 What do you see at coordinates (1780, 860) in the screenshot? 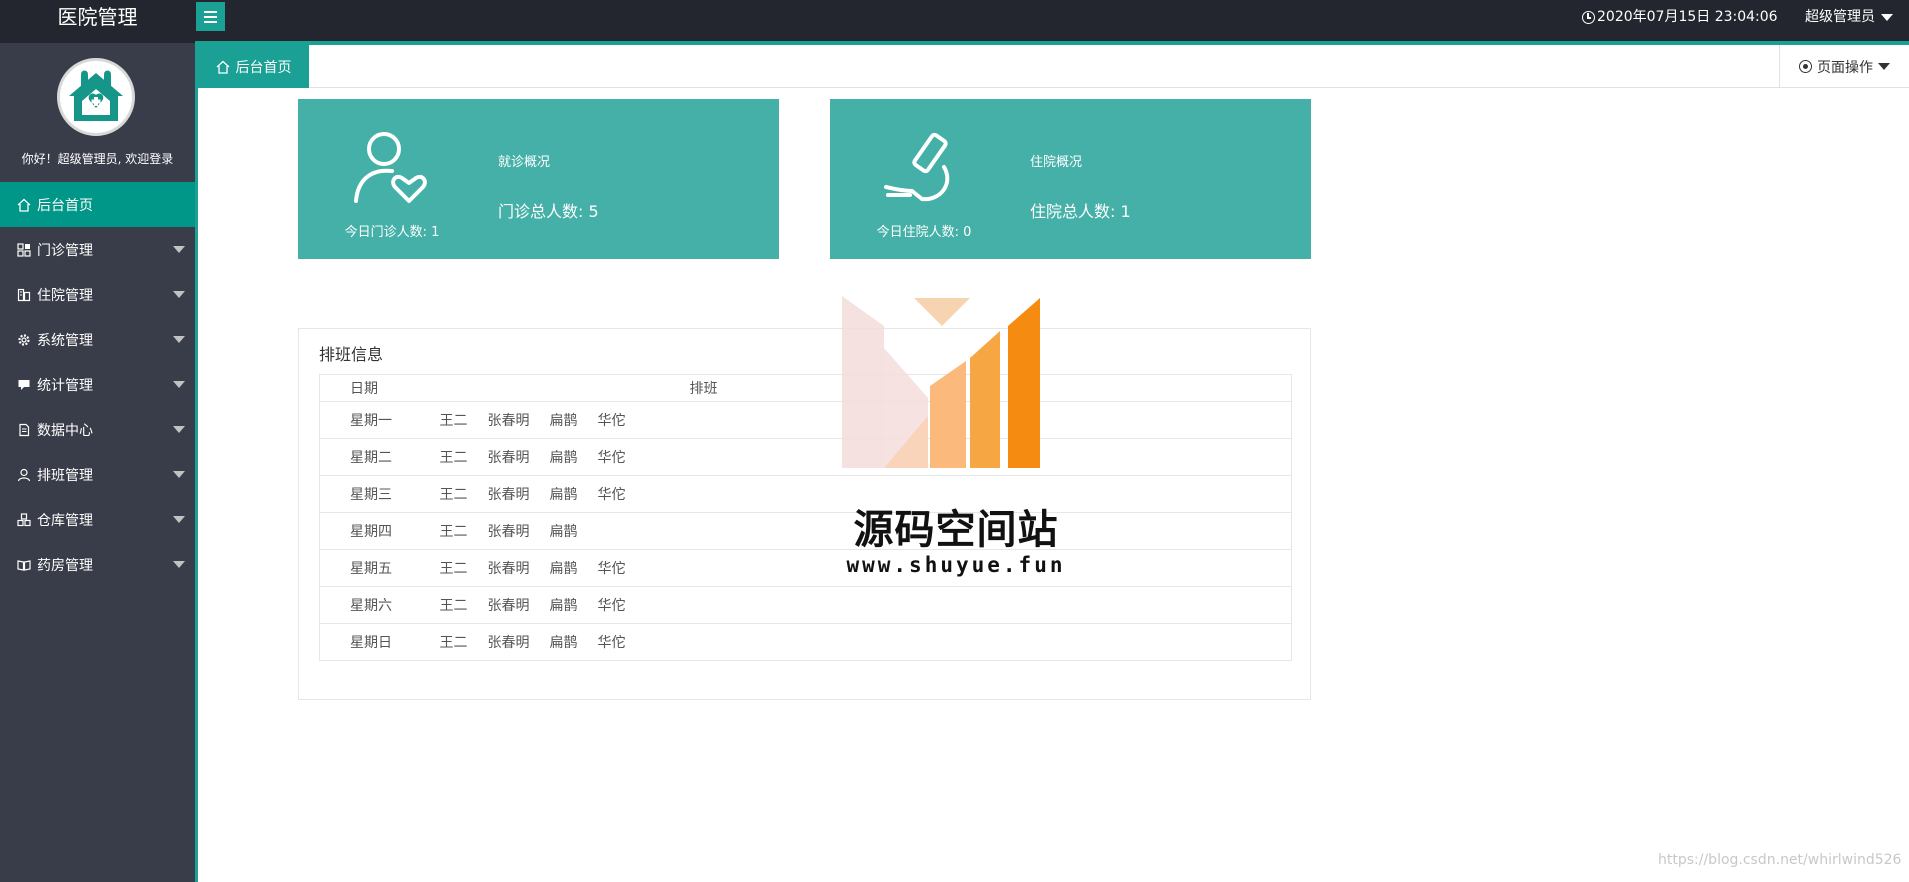
I see `source-credit: https://blog.csdn.net/whirlwind526` at bounding box center [1780, 860].